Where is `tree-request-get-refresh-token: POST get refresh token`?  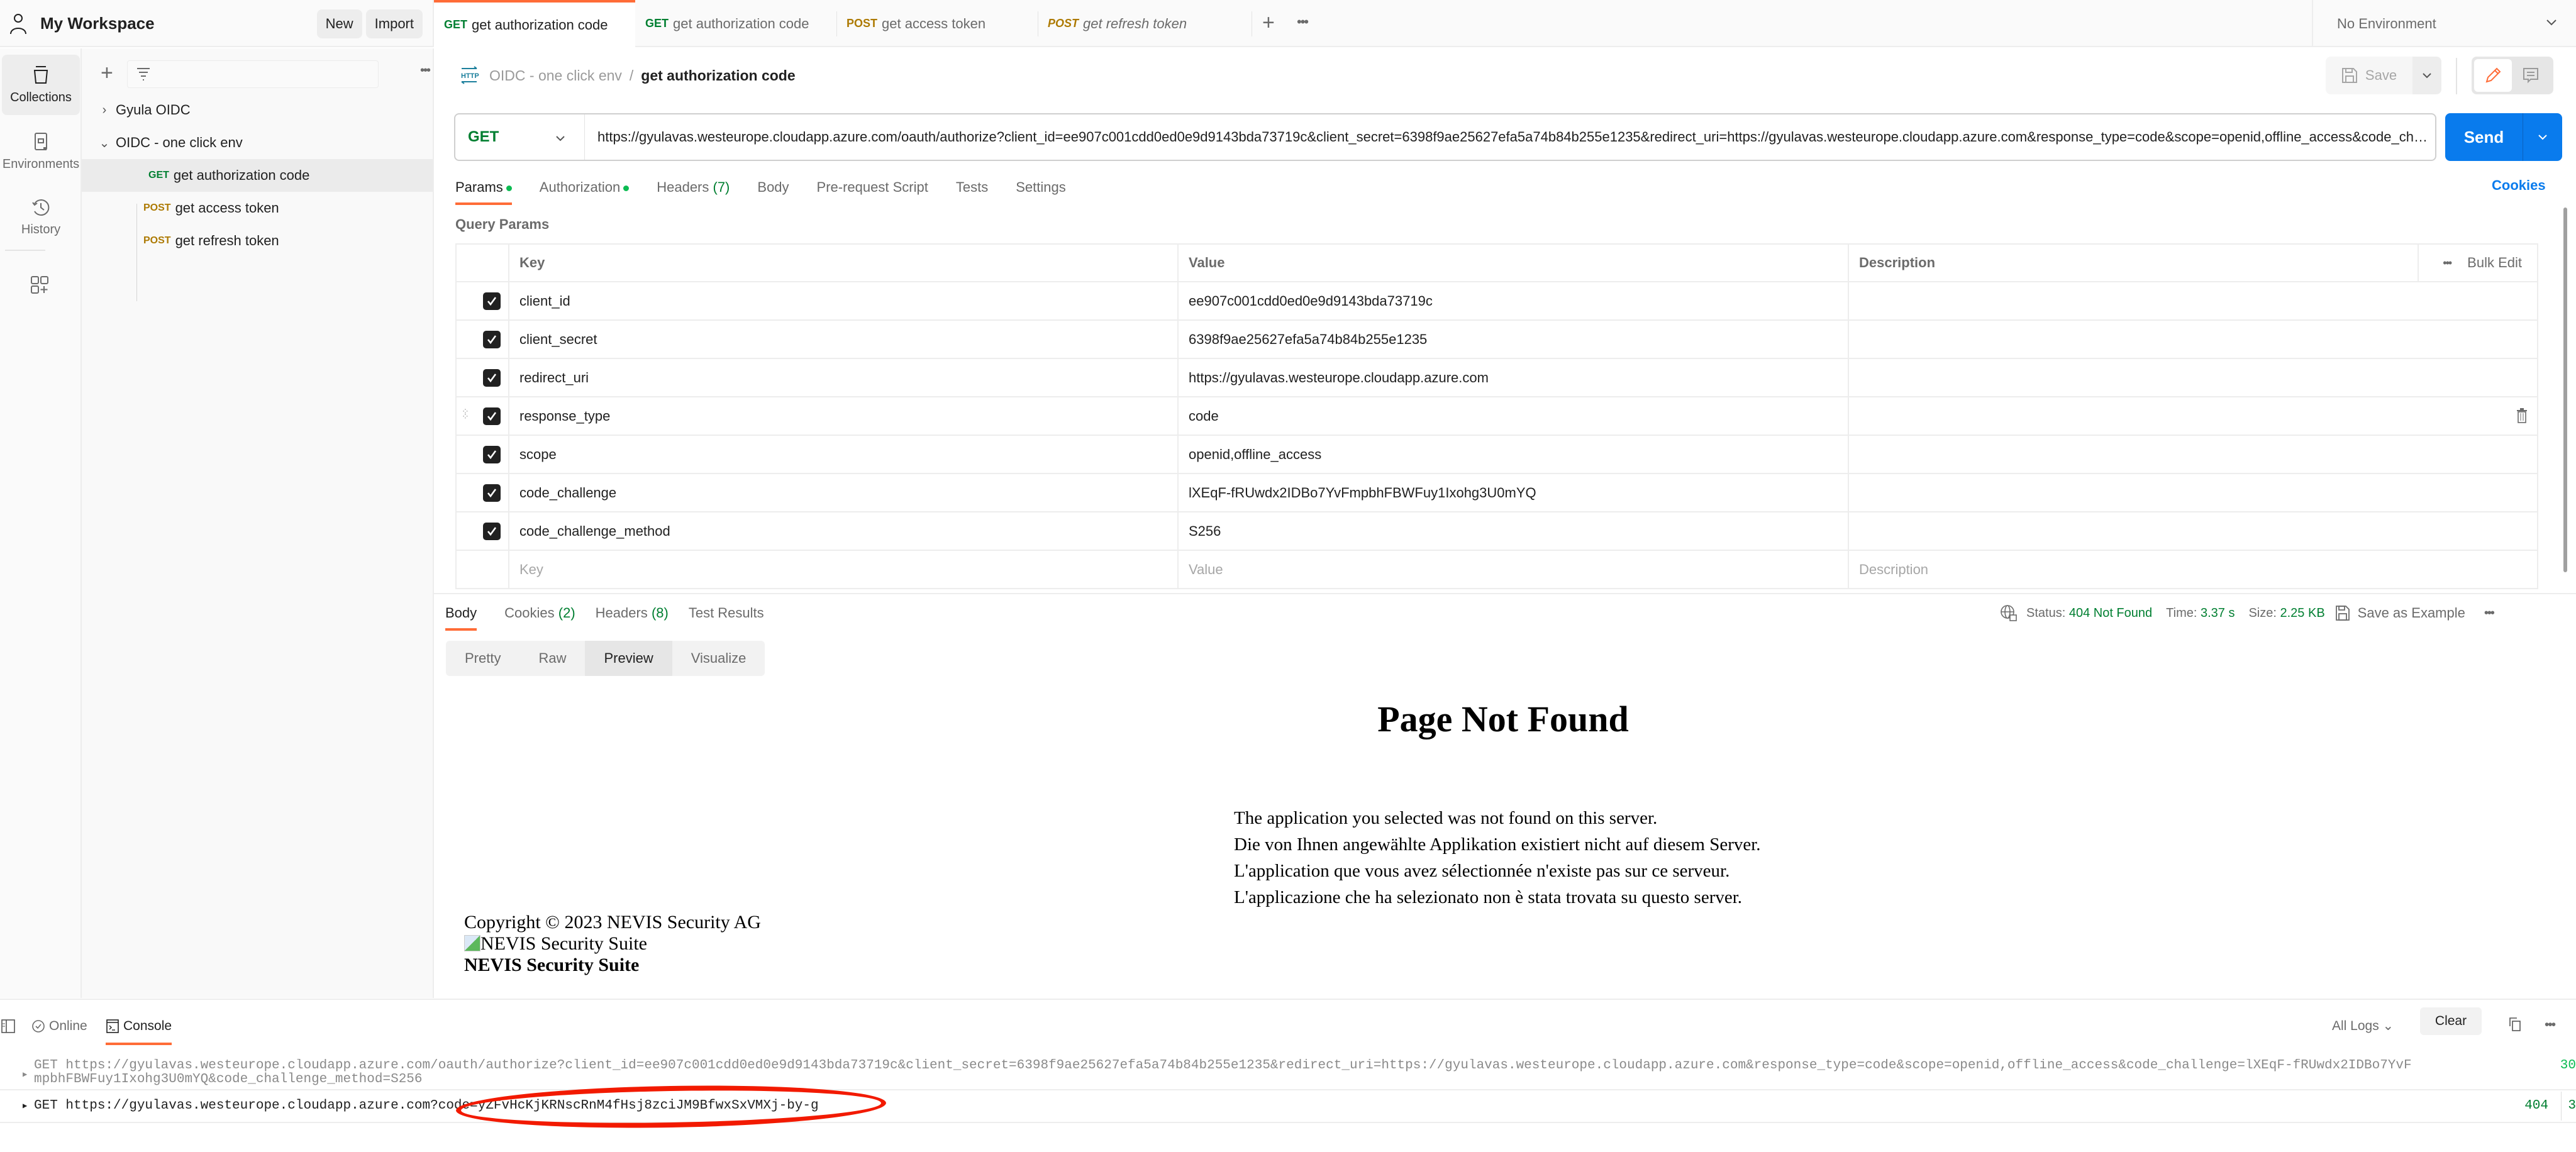 tree-request-get-refresh-token: POST get refresh token is located at coordinates (257, 240).